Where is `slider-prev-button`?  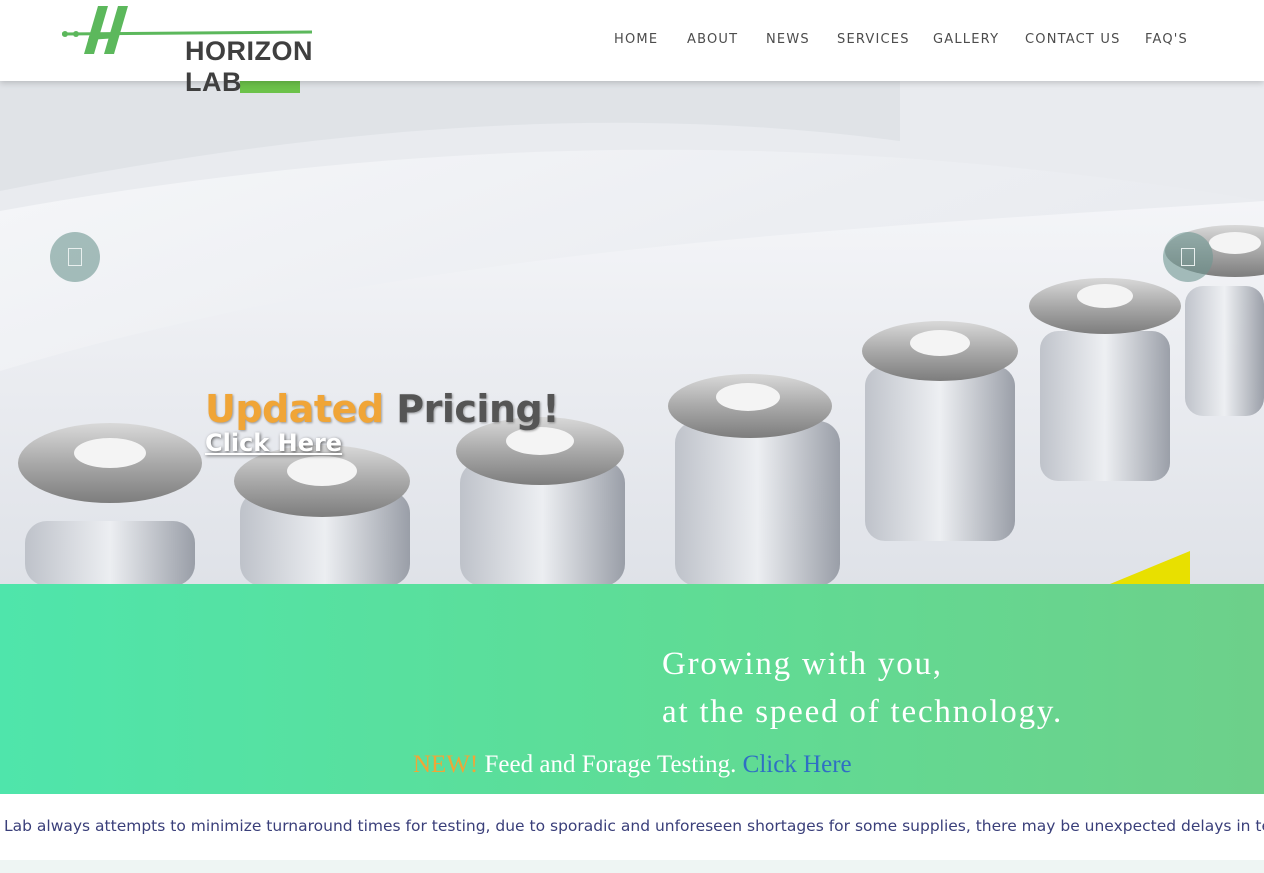 slider-prev-button is located at coordinates (75, 257).